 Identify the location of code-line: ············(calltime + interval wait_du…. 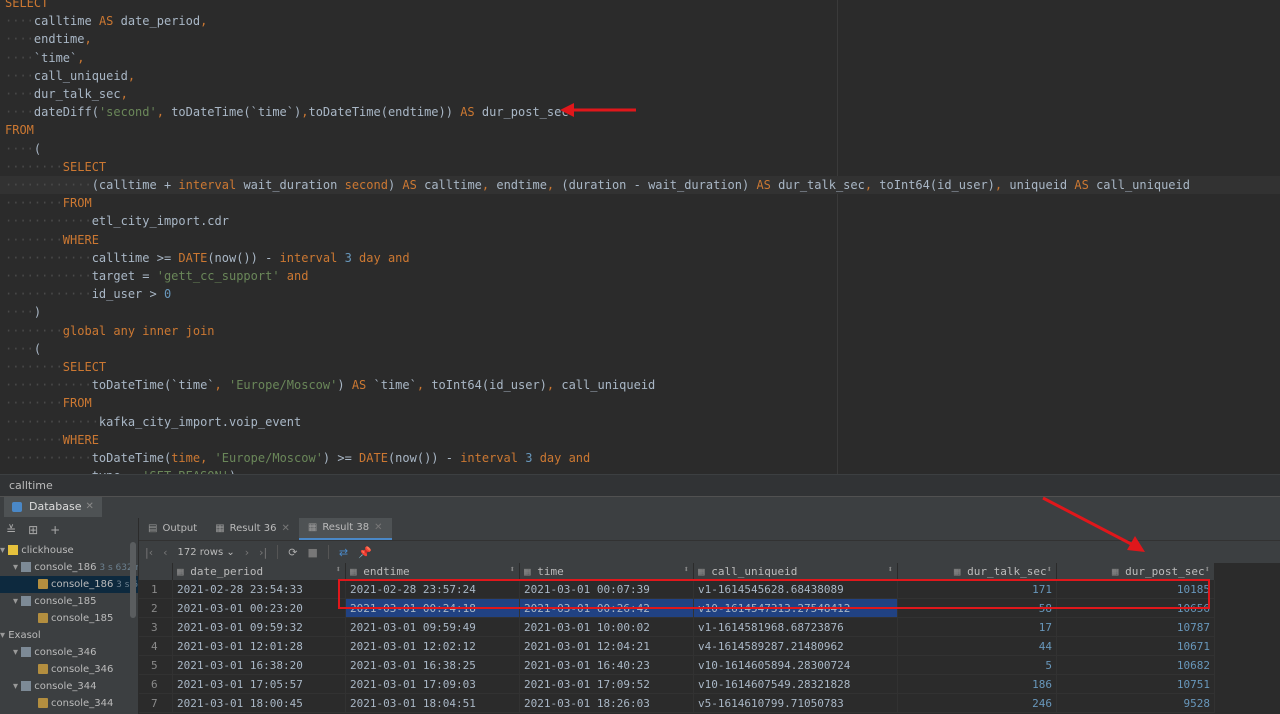
(640, 185).